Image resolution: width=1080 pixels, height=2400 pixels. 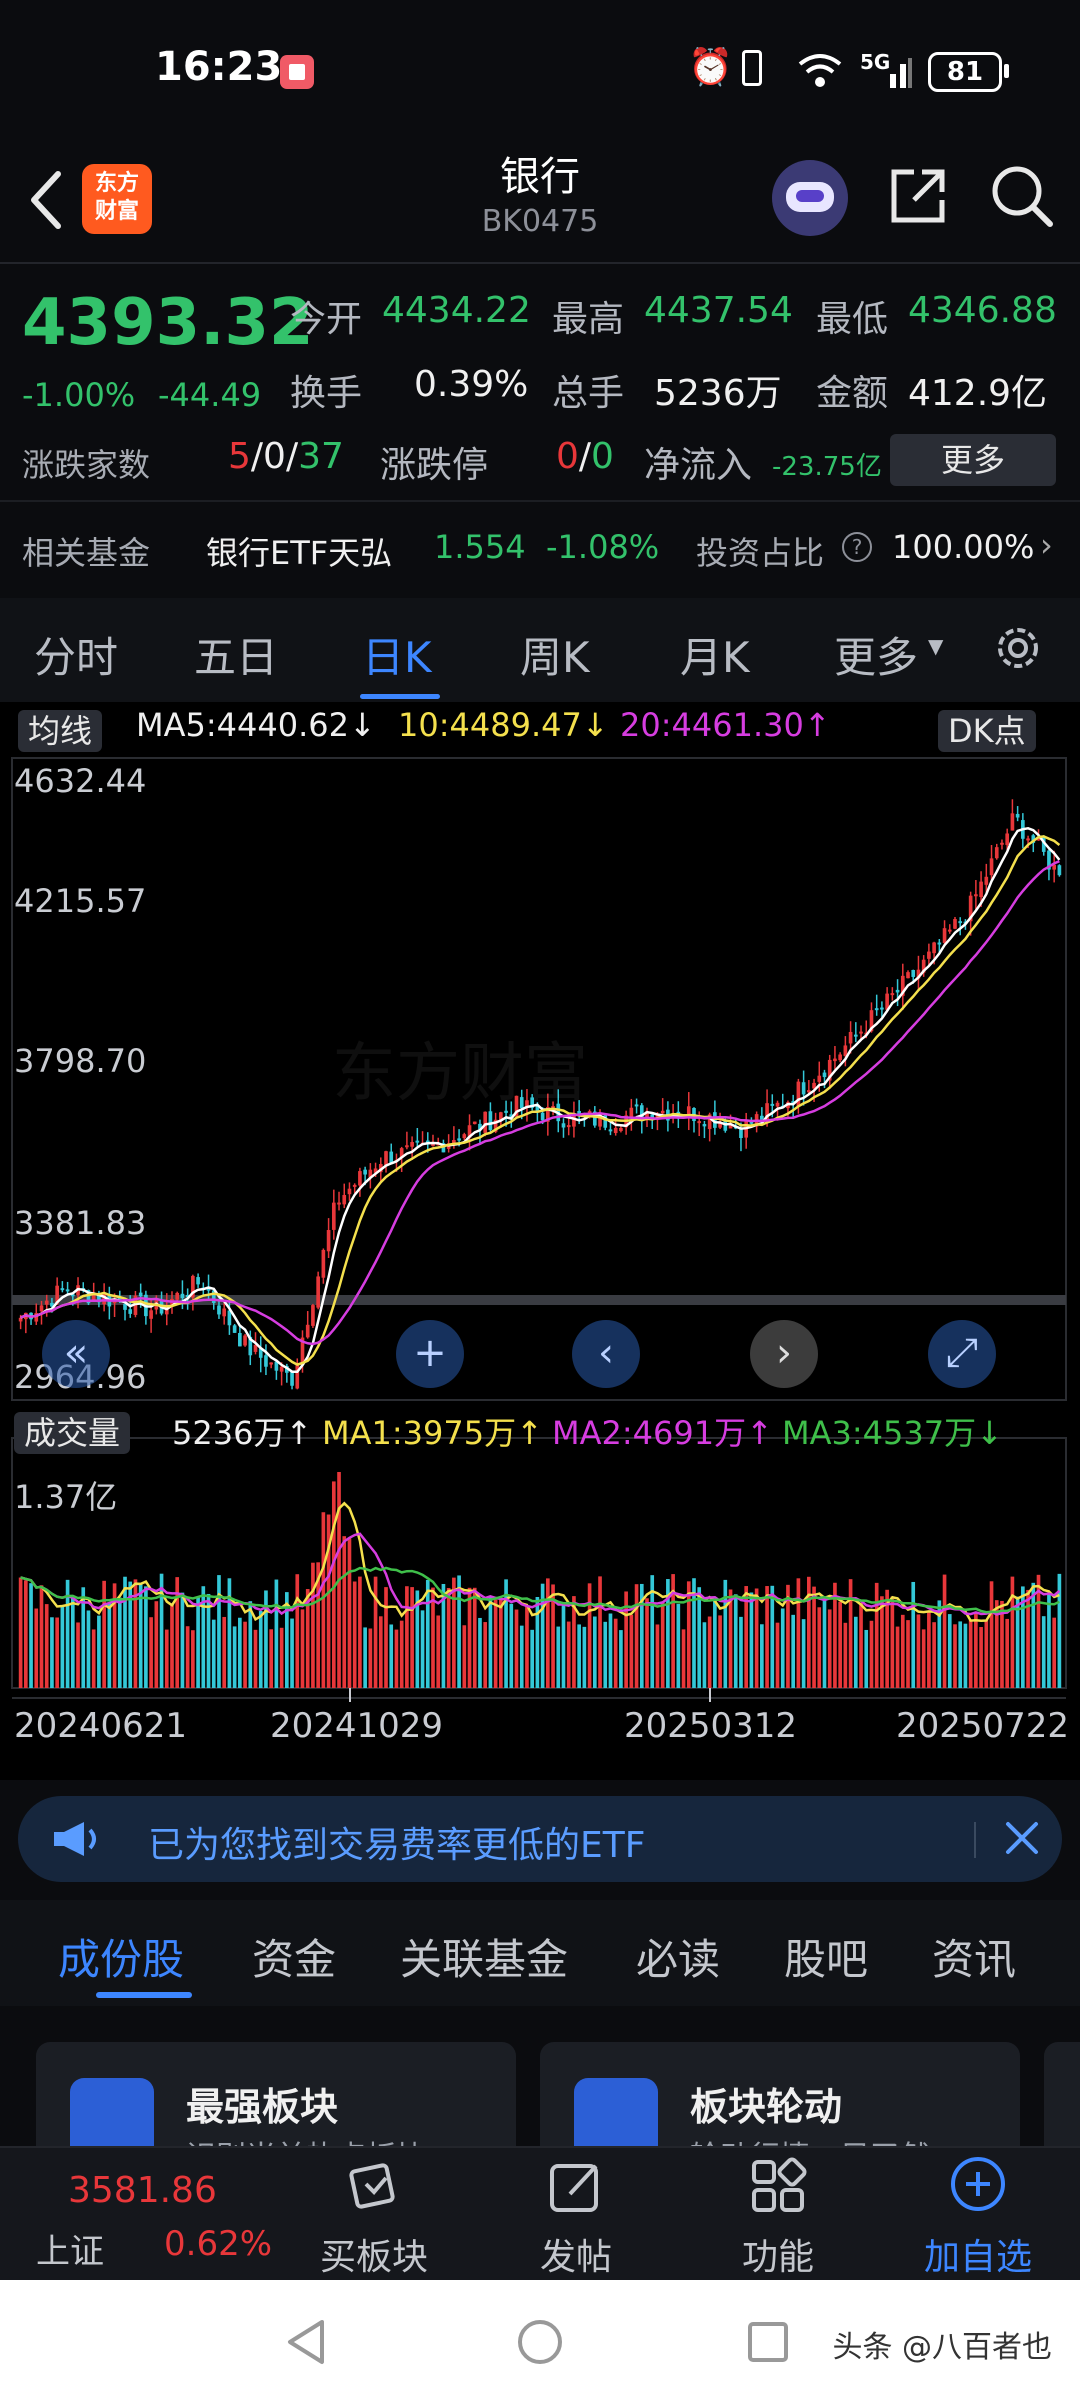 I want to click on tab-monthly-k: 月K, so click(x=715, y=654).